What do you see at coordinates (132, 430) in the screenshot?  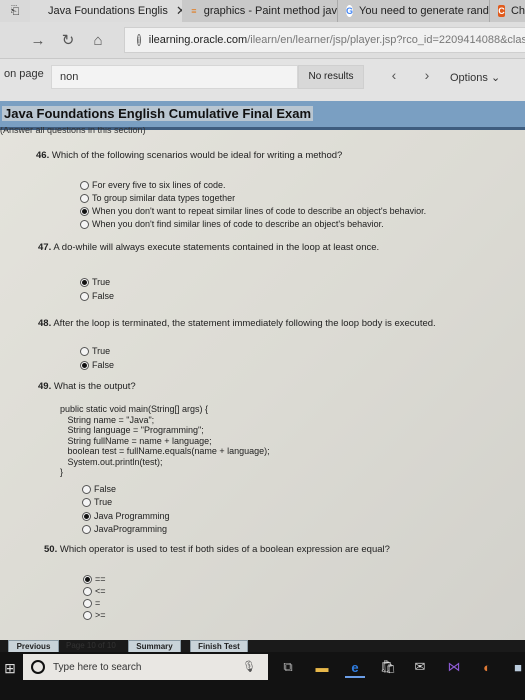 I see `code-line: String language = "Programming";` at bounding box center [132, 430].